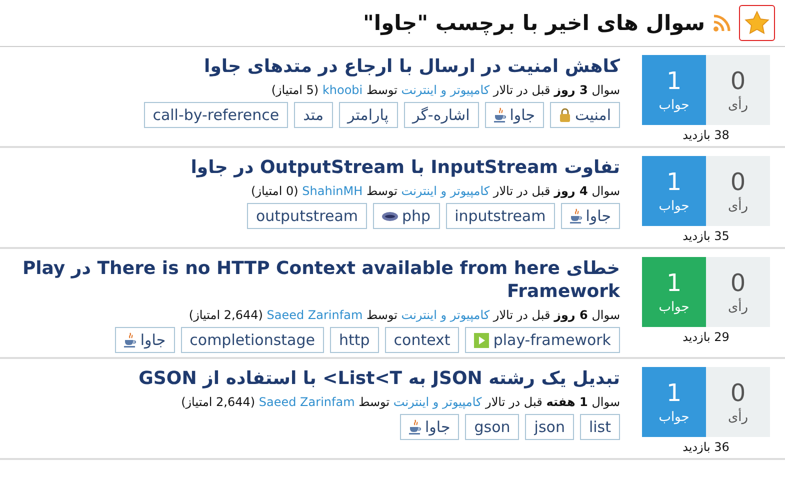 Image resolution: width=785 pixels, height=483 pixels. What do you see at coordinates (252, 340) in the screenshot?
I see `tag-link: completionstage` at bounding box center [252, 340].